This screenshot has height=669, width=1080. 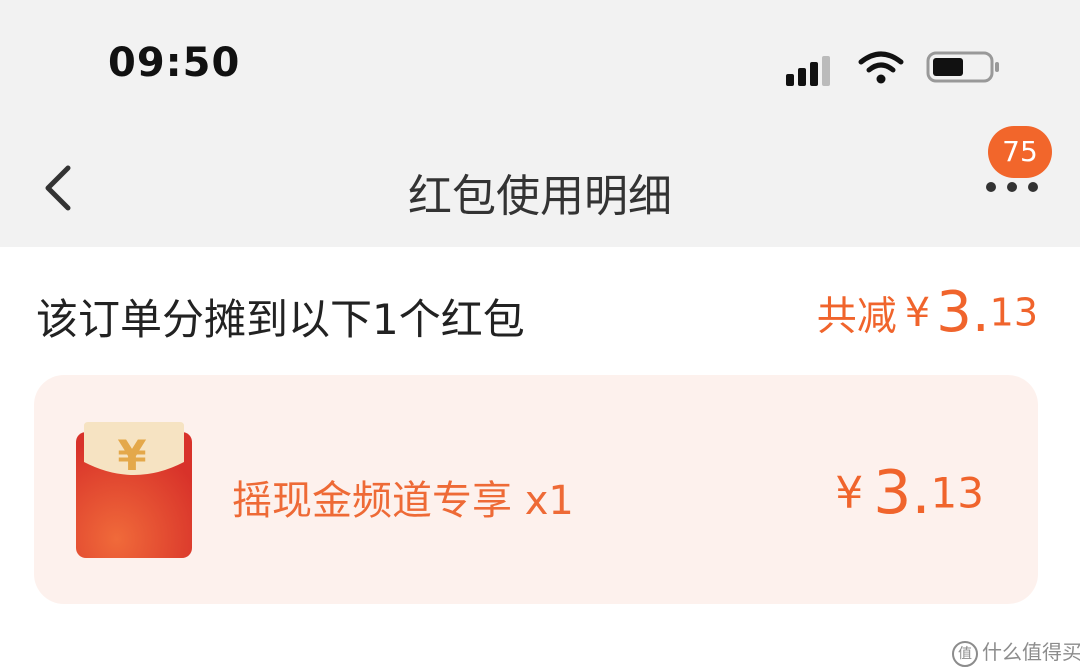 I want to click on red-envelope-icon: ¥, so click(x=134, y=490).